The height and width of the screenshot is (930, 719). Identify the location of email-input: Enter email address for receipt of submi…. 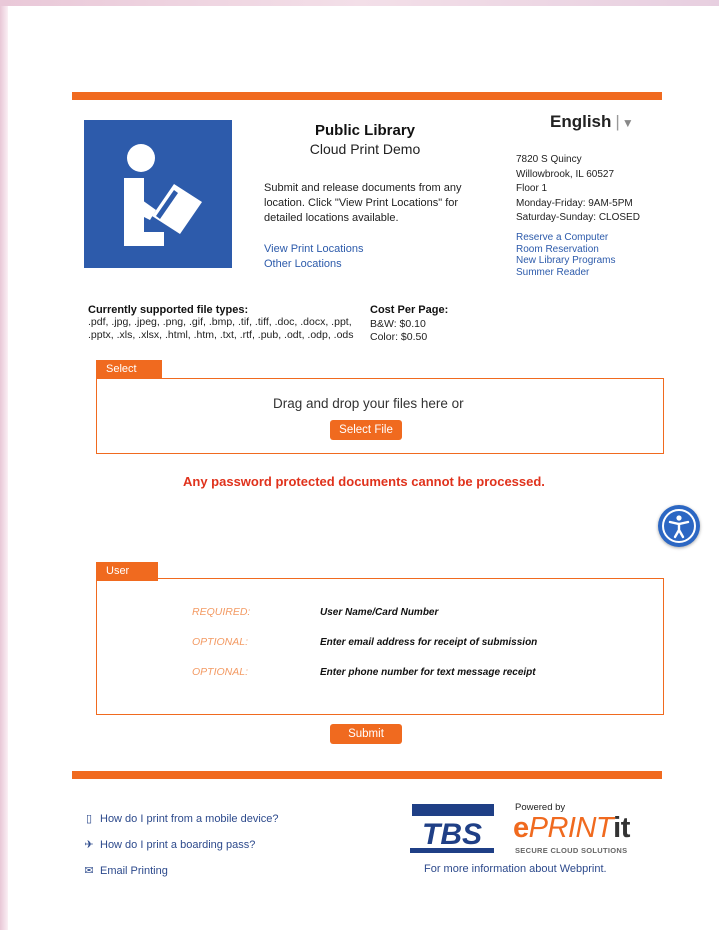
(428, 642).